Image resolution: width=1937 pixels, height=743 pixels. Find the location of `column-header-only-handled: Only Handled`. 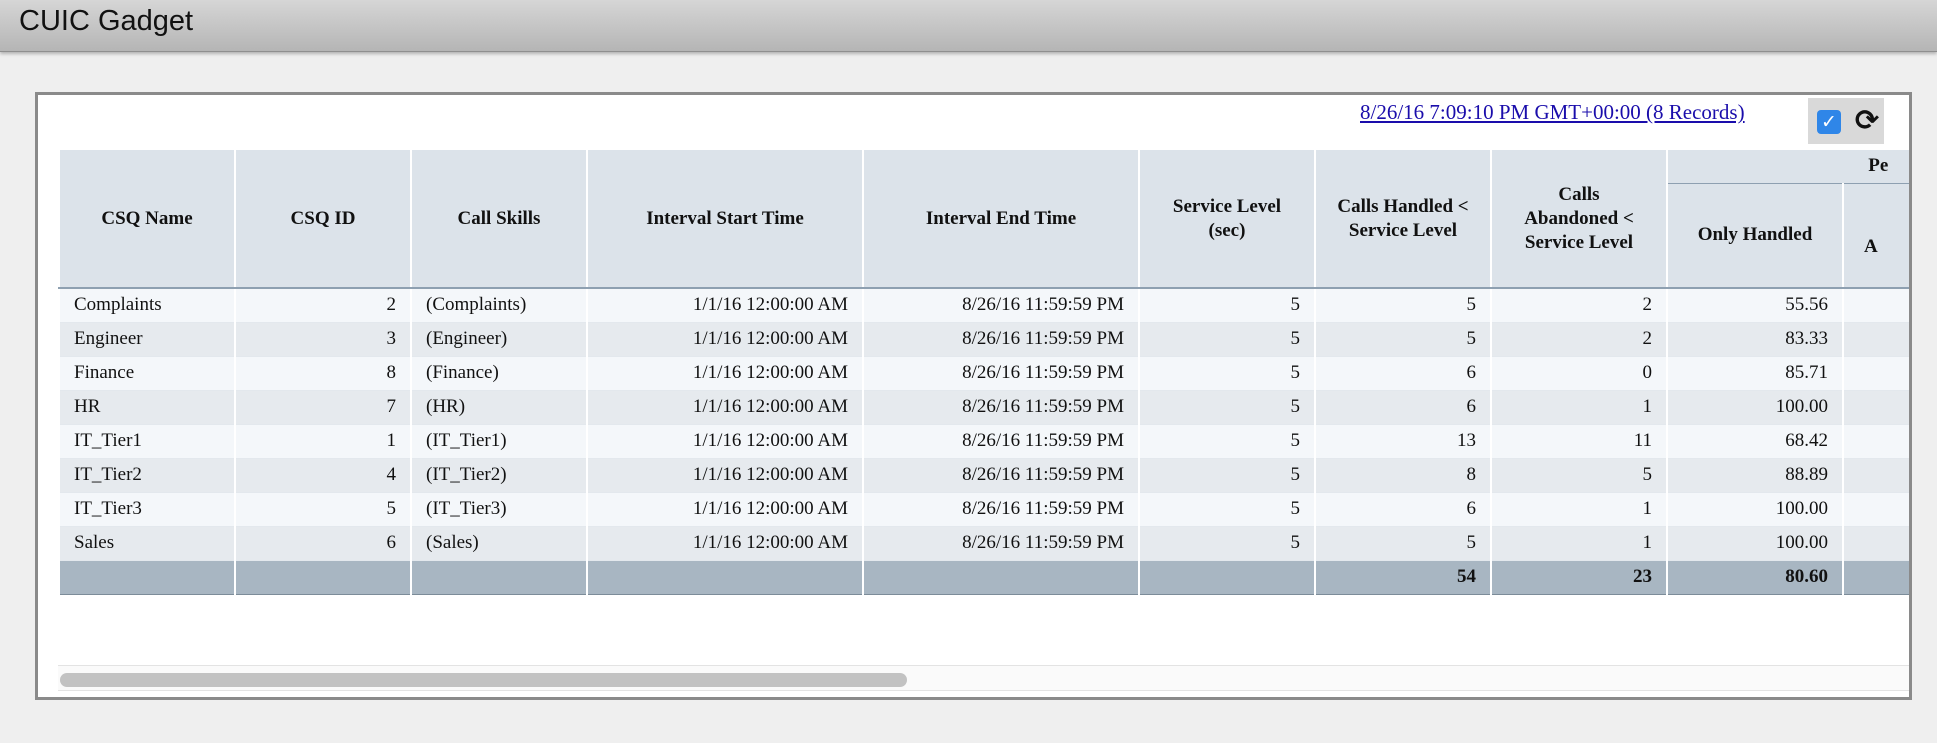

column-header-only-handled: Only Handled is located at coordinates (1755, 236).